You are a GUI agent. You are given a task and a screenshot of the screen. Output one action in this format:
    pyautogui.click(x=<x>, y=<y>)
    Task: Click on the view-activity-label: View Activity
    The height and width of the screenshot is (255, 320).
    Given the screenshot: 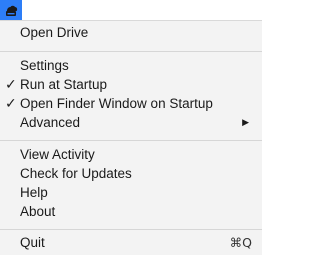 What is the action you would take?
    pyautogui.click(x=57, y=154)
    